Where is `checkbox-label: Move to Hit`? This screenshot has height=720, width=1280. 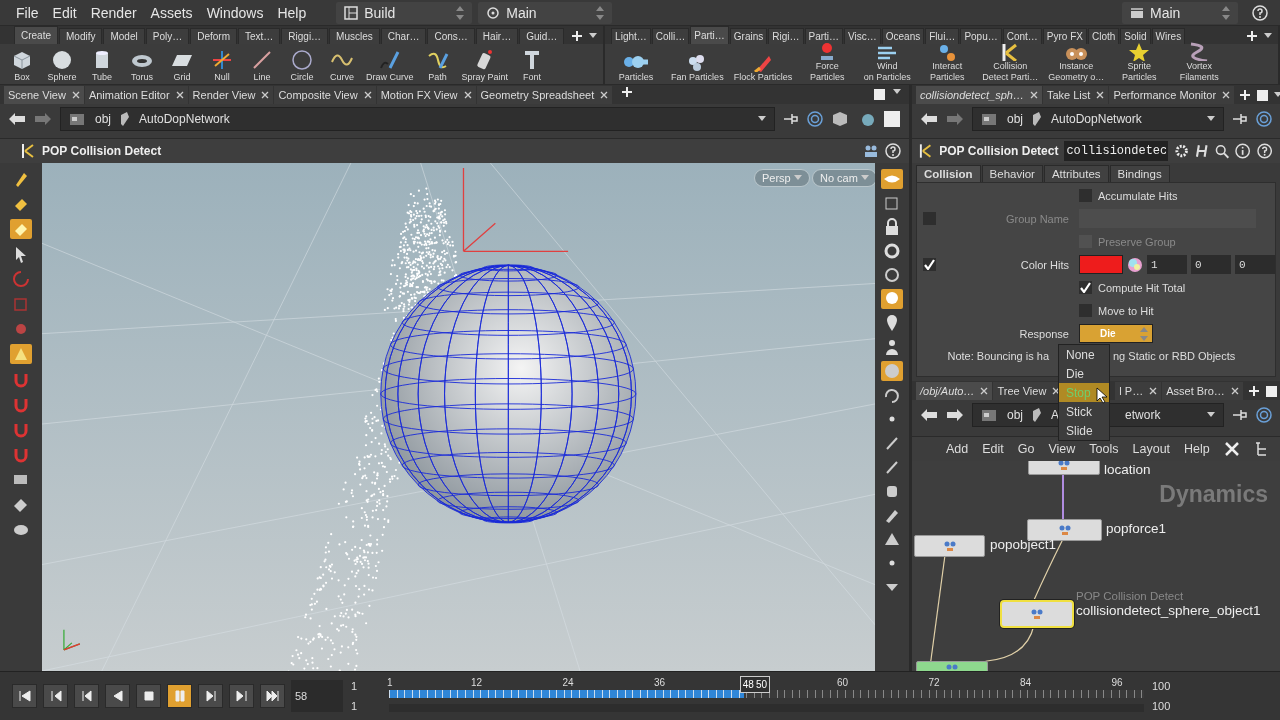 checkbox-label: Move to Hit is located at coordinates (1126, 310).